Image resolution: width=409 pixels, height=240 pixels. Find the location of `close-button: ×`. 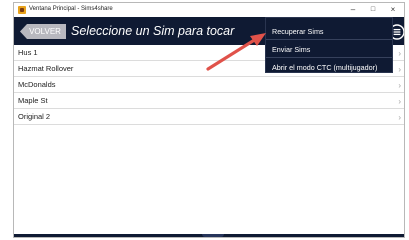

close-button: × is located at coordinates (393, 10).